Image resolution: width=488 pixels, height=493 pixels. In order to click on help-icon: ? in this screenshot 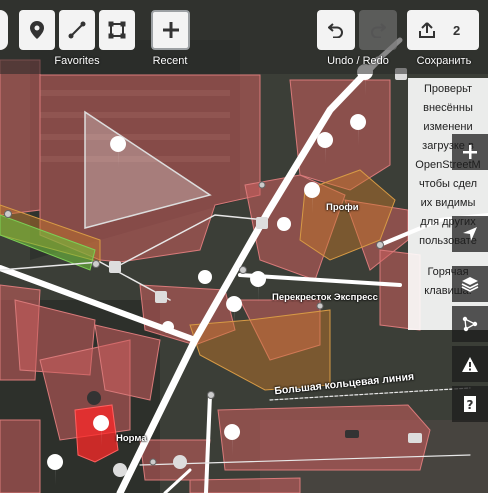, I will do `click(470, 404)`.